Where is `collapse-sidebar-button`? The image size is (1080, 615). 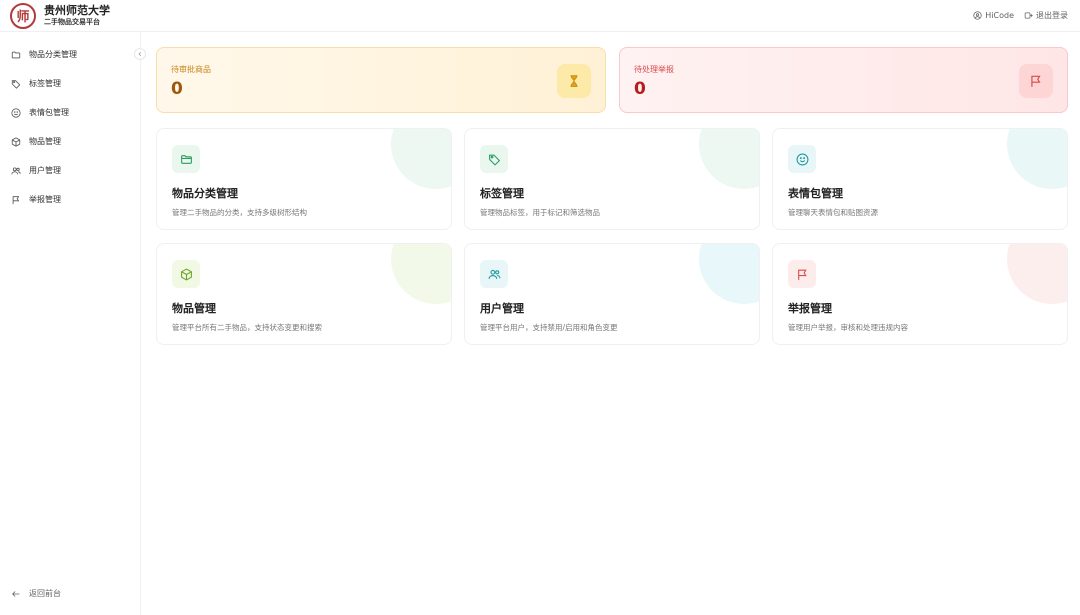
collapse-sidebar-button is located at coordinates (140, 54).